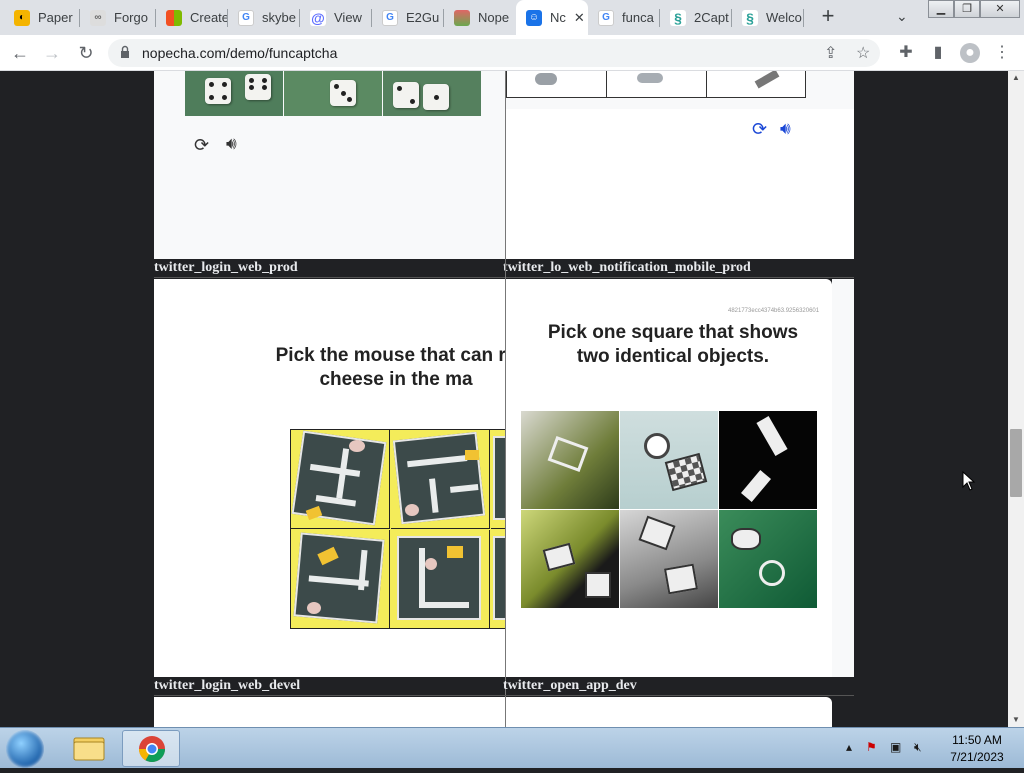  I want to click on chrome-icon, so click(152, 749).